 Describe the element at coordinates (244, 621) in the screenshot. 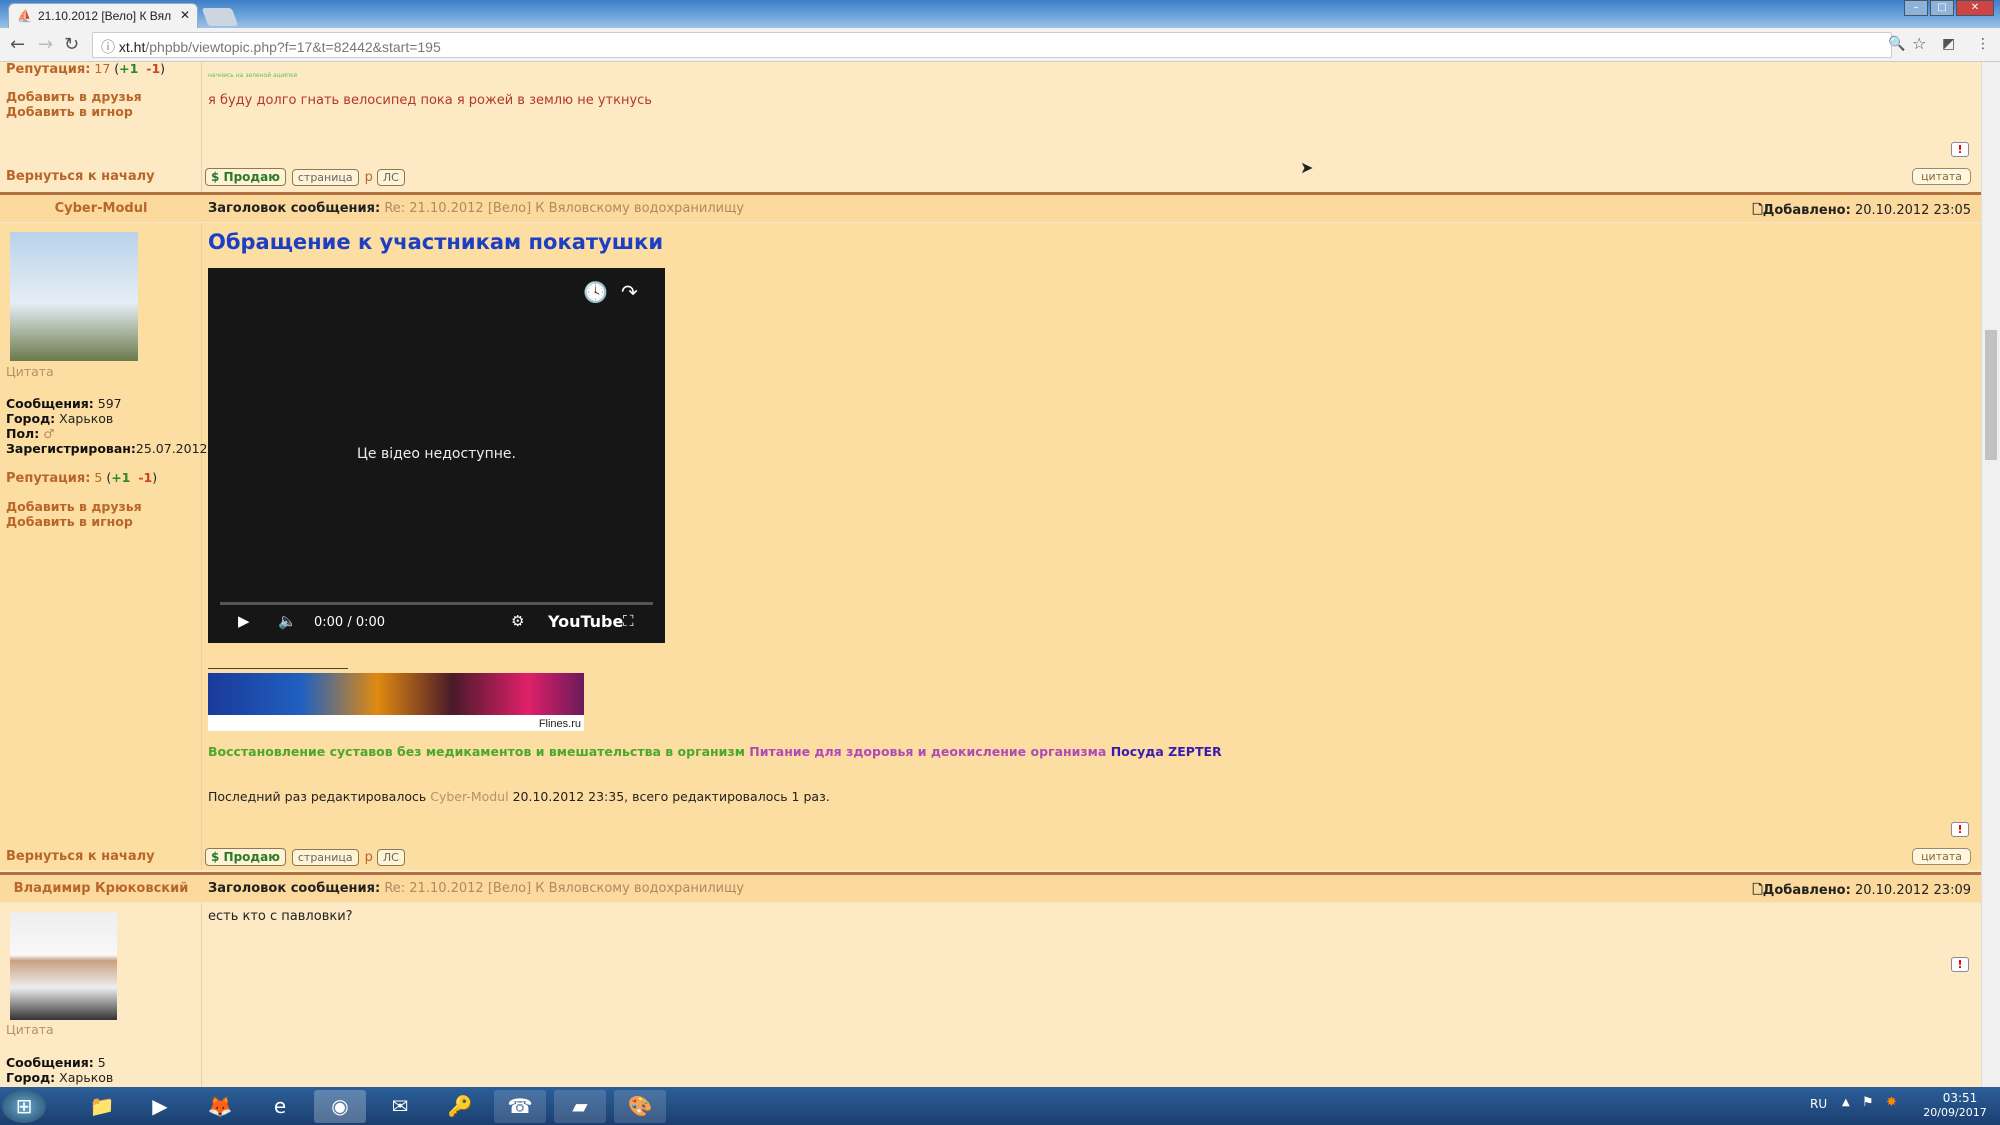

I see `play-icon: ▶` at that location.